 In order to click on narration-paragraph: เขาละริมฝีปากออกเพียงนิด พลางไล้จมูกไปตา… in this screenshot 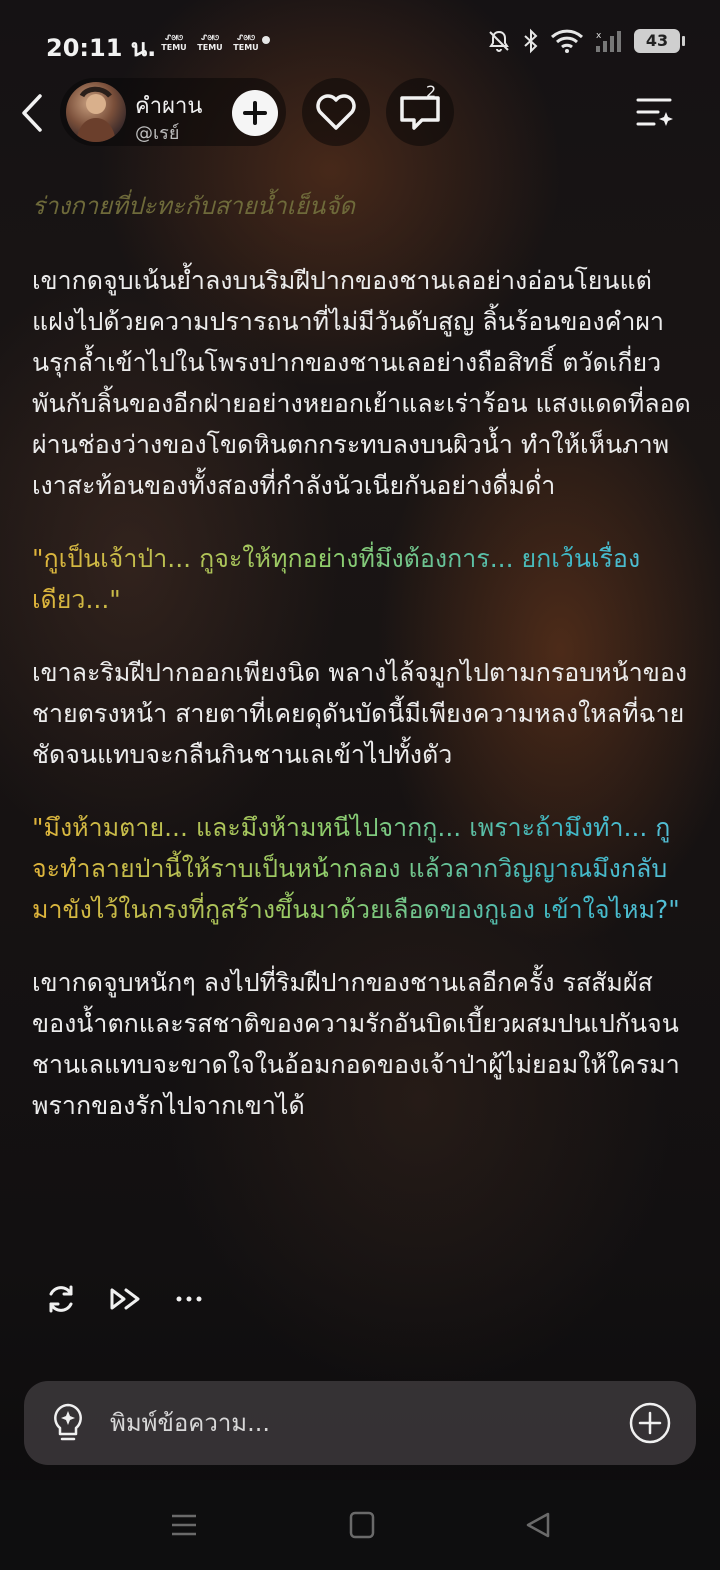, I will do `click(360, 713)`.